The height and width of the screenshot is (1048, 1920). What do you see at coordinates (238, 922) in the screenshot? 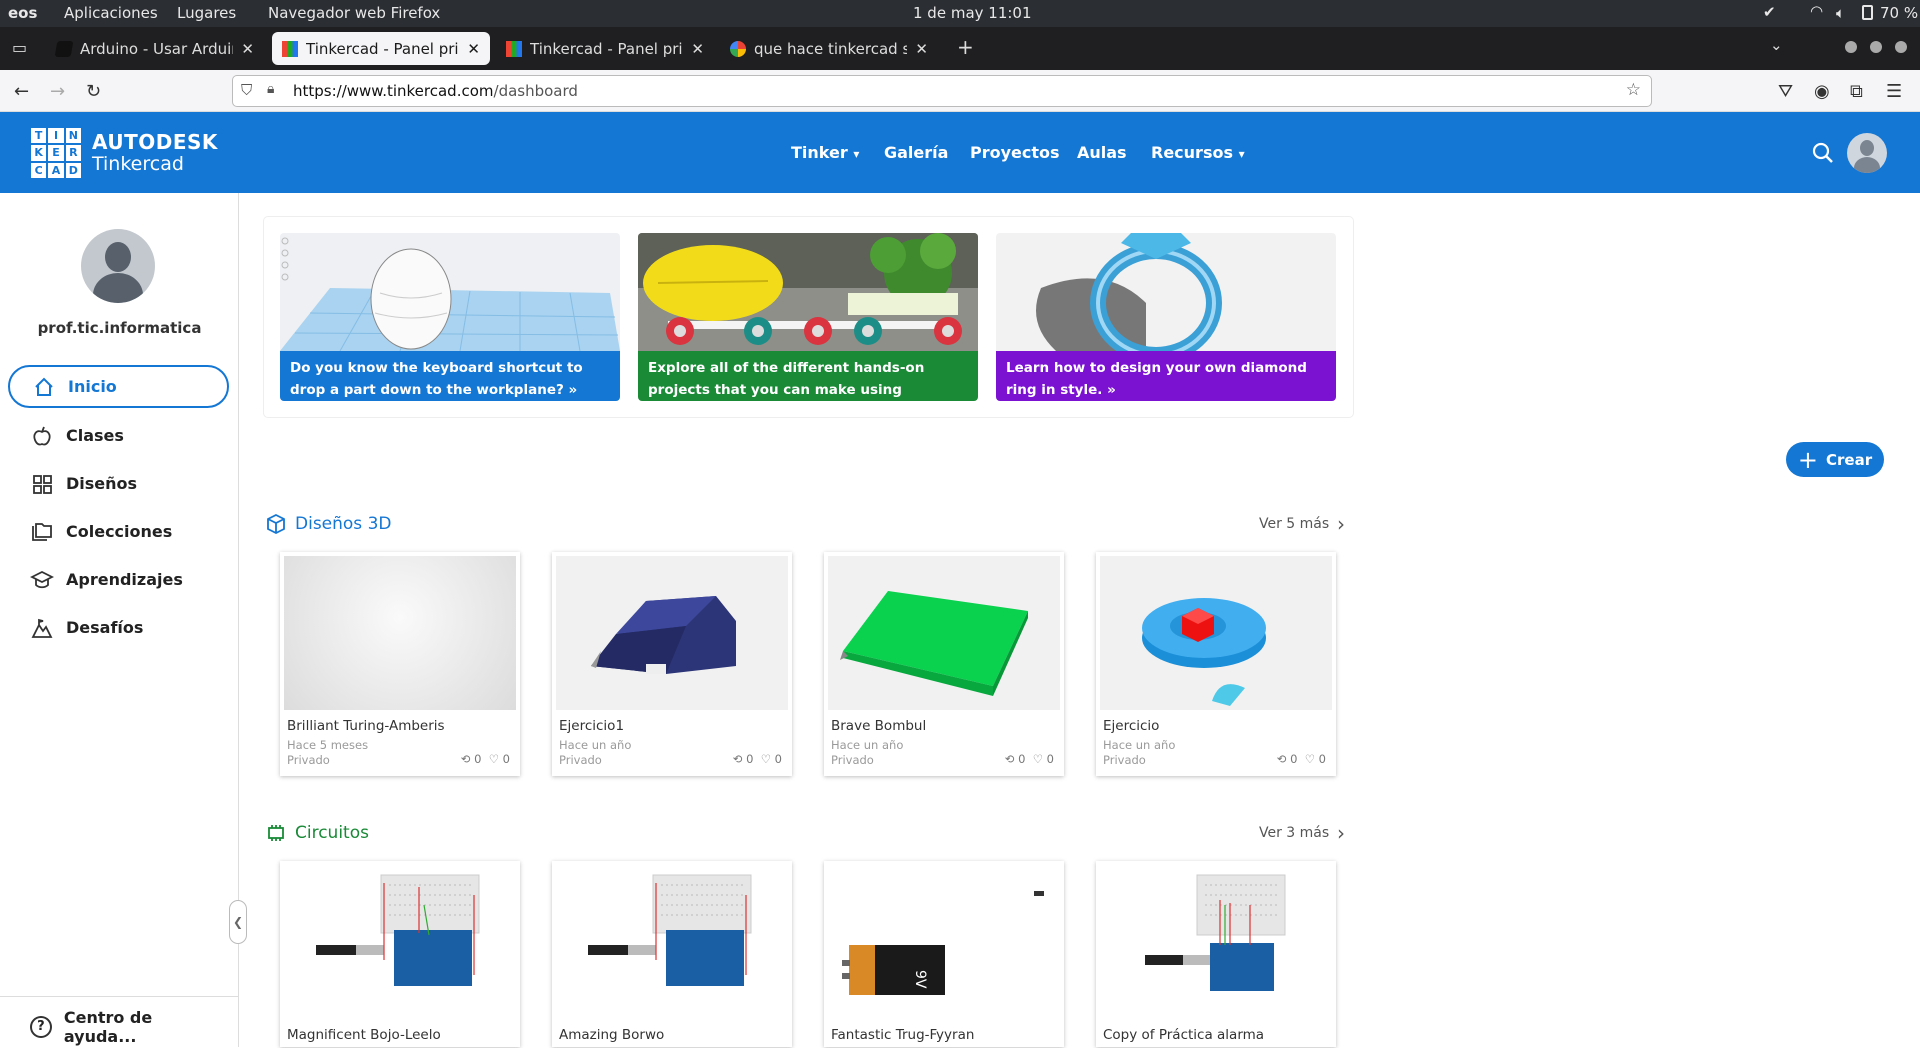
I see `collapse-sidebar-button: ❮` at bounding box center [238, 922].